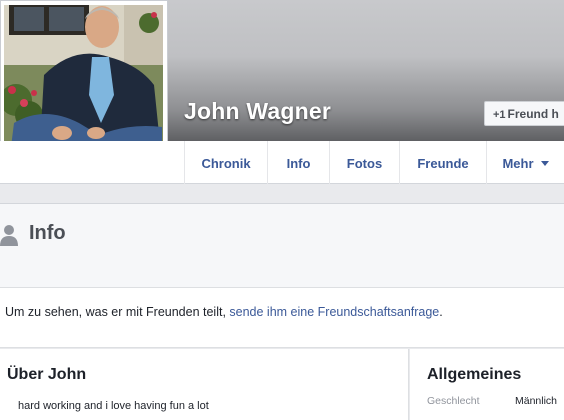 Image resolution: width=564 pixels, height=420 pixels. I want to click on about-text: hard working and i love having fun a lot, so click(113, 406).